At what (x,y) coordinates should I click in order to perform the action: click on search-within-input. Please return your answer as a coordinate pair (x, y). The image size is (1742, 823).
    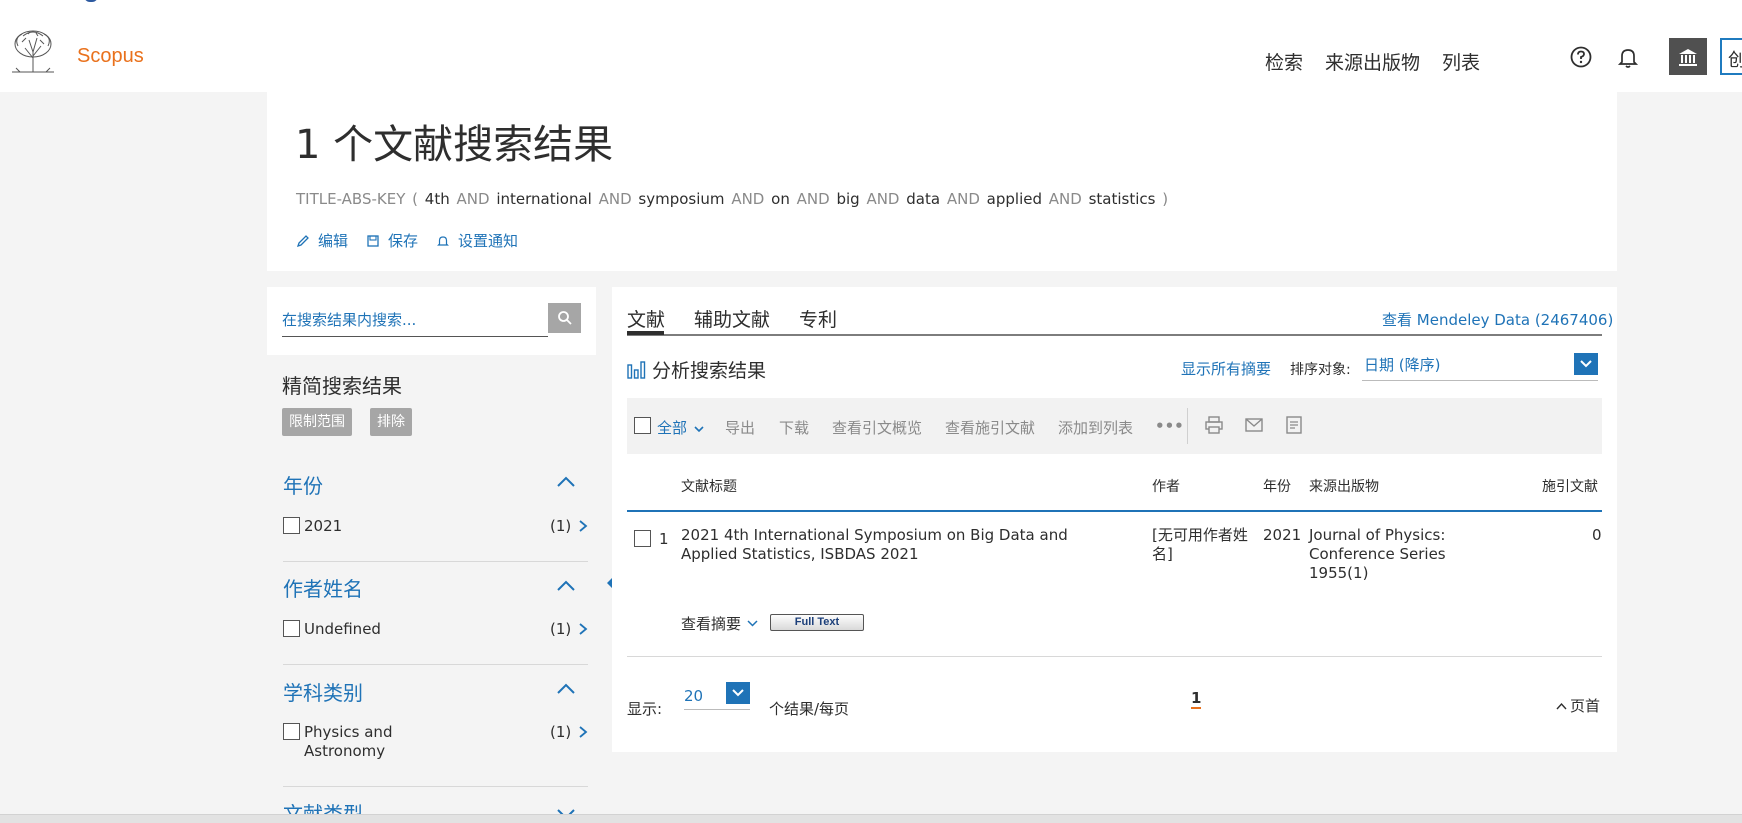
    Looking at the image, I should click on (415, 320).